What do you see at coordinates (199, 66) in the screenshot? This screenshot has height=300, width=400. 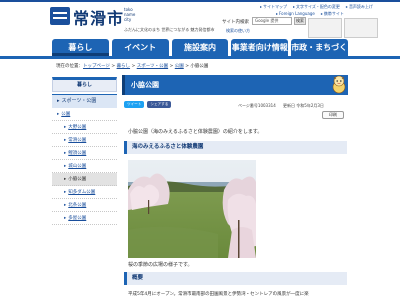 I see `breadcrumb-current: 小脇公園` at bounding box center [199, 66].